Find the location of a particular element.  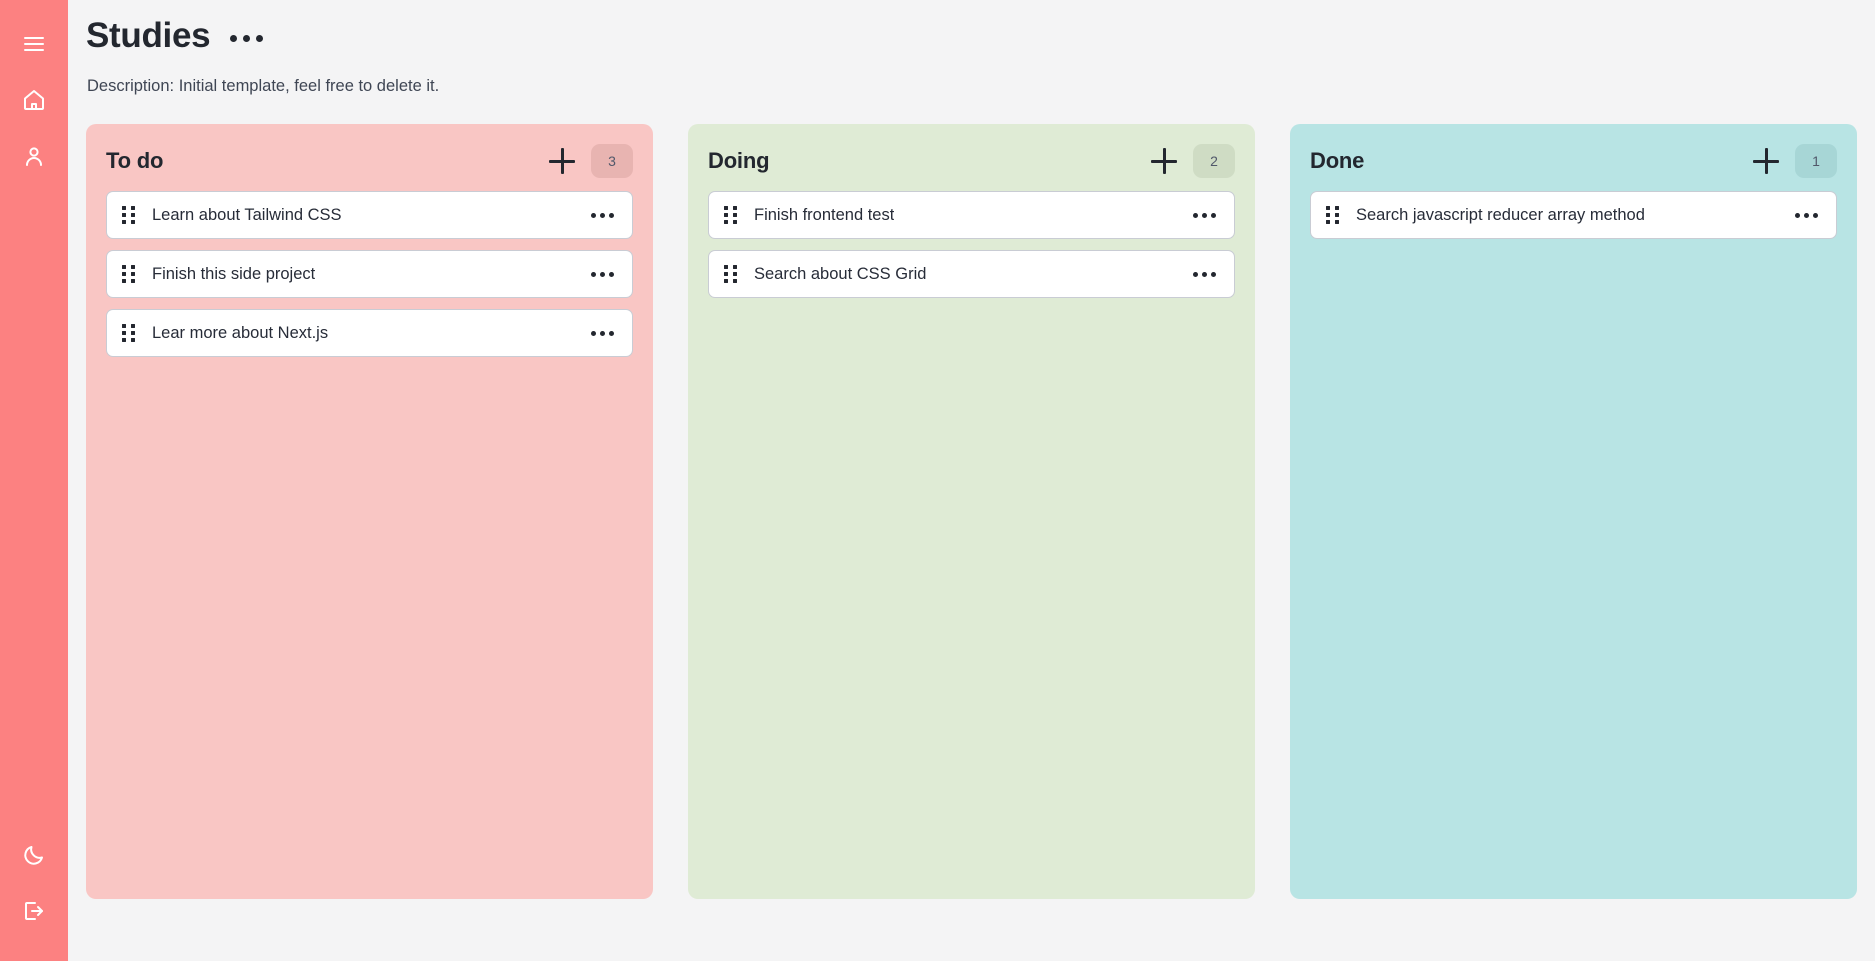

sidebar-item-home is located at coordinates (34, 100).